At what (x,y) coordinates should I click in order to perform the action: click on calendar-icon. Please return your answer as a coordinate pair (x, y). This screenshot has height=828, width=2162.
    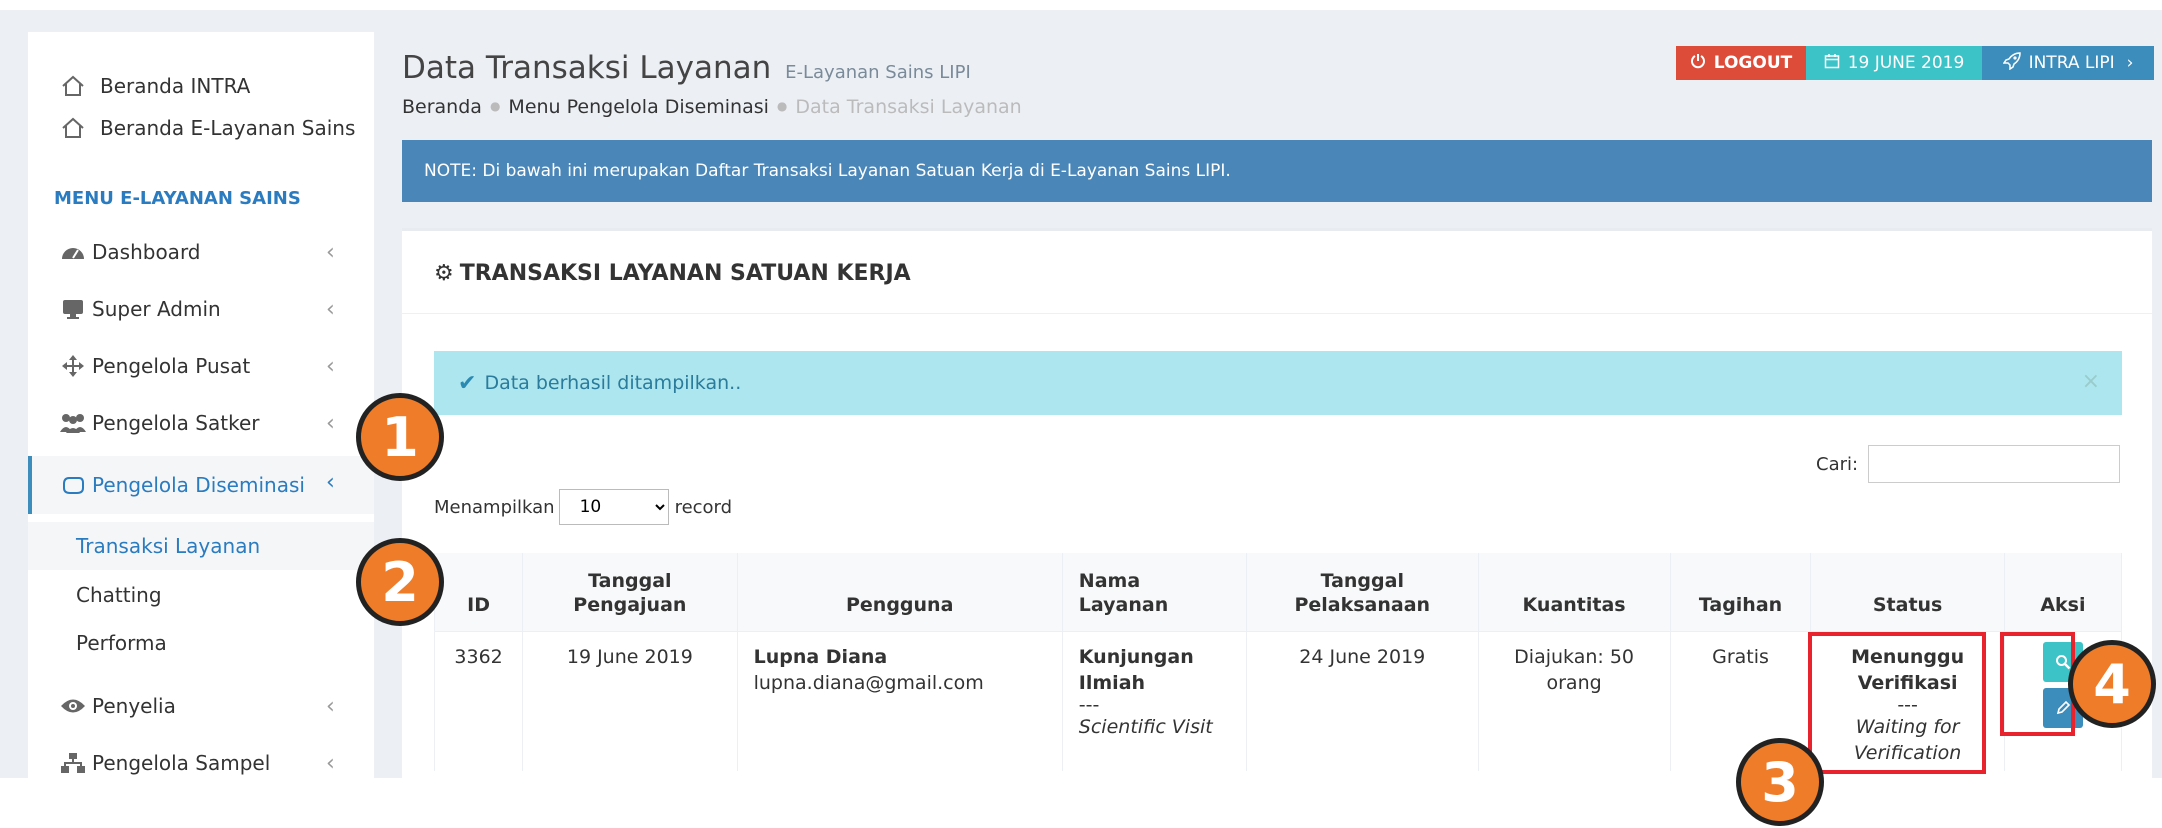
    Looking at the image, I should click on (1832, 63).